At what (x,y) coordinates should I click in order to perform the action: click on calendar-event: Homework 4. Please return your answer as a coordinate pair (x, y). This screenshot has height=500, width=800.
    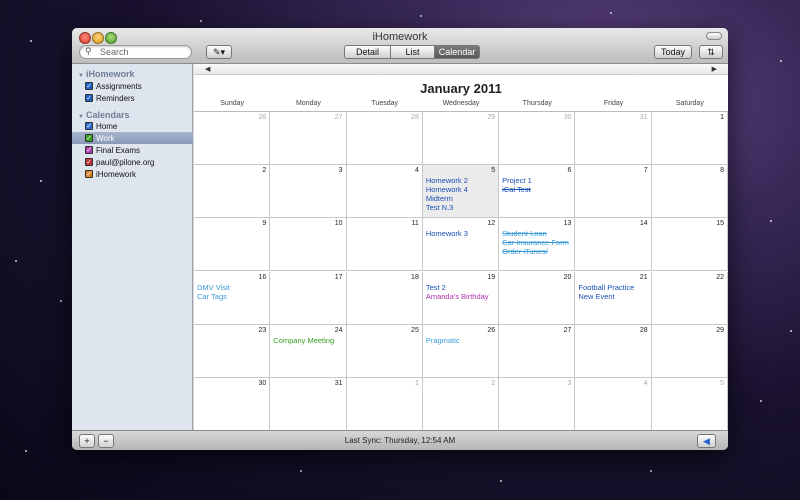
    Looking at the image, I should click on (461, 189).